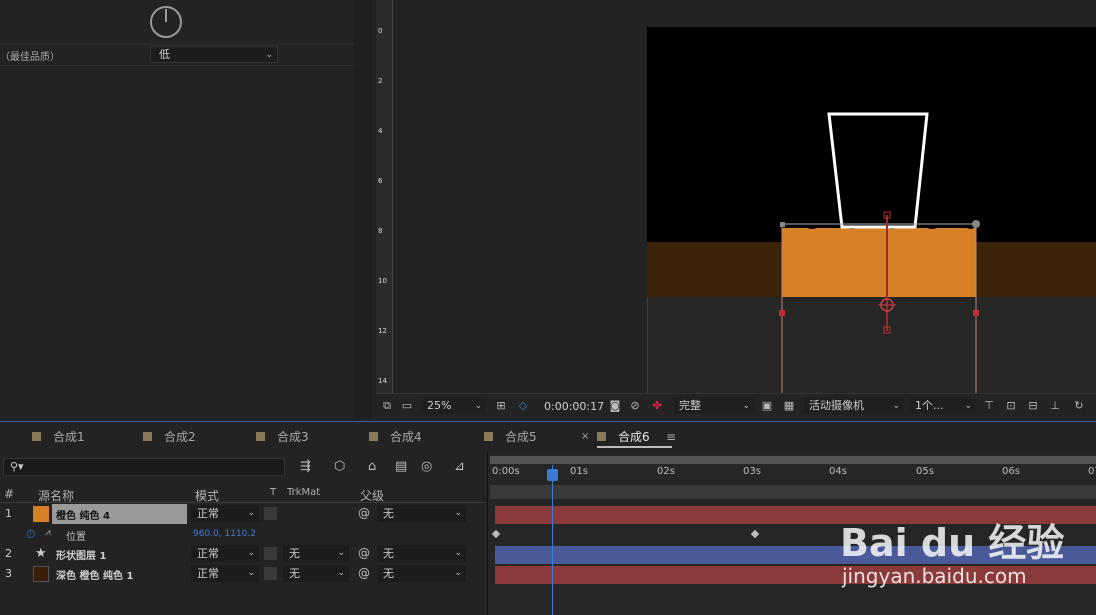 Image resolution: width=1096 pixels, height=615 pixels. What do you see at coordinates (426, 466) in the screenshot?
I see `motion-blur-icon: ◎` at bounding box center [426, 466].